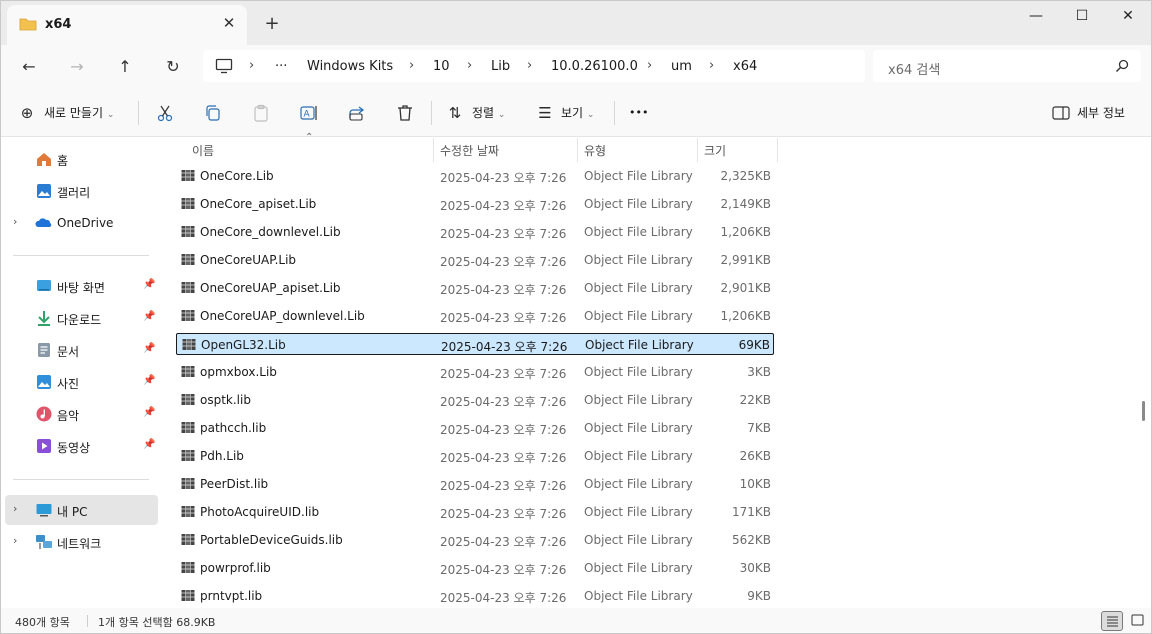  What do you see at coordinates (81, 446) in the screenshot?
I see `sidebar-item-videos: 동영상 📌` at bounding box center [81, 446].